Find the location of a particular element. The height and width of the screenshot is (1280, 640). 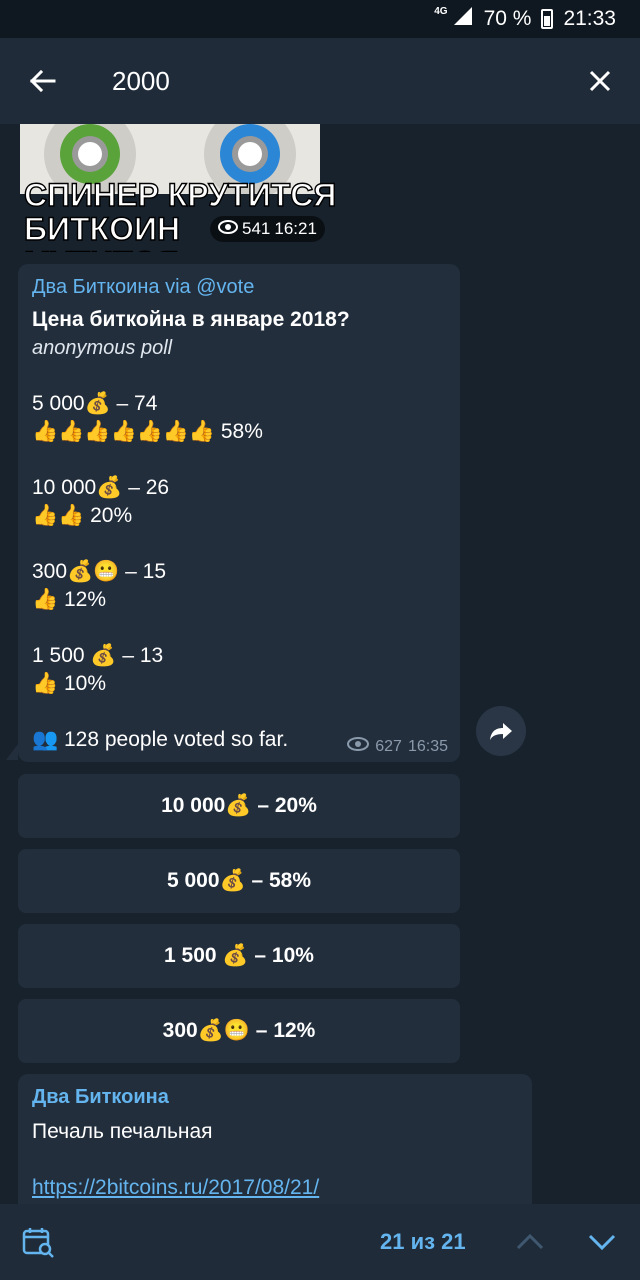

sticker-views: 541 is located at coordinates (256, 228).